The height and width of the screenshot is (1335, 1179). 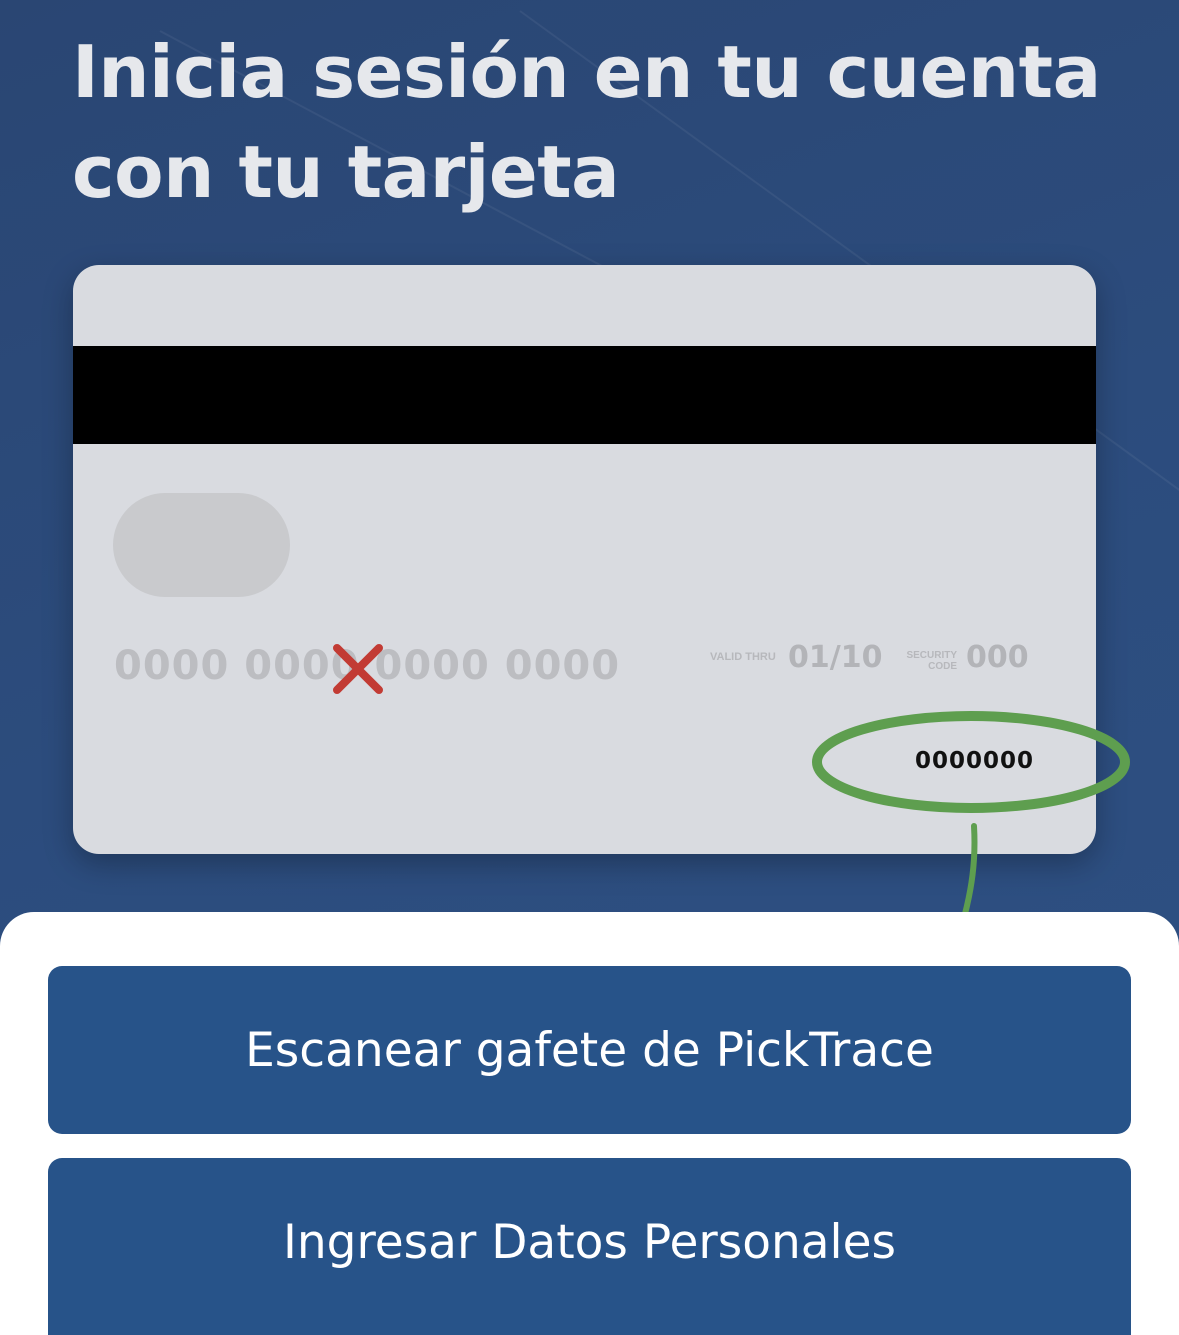 I want to click on card-serial-number: 0000000, so click(x=975, y=761).